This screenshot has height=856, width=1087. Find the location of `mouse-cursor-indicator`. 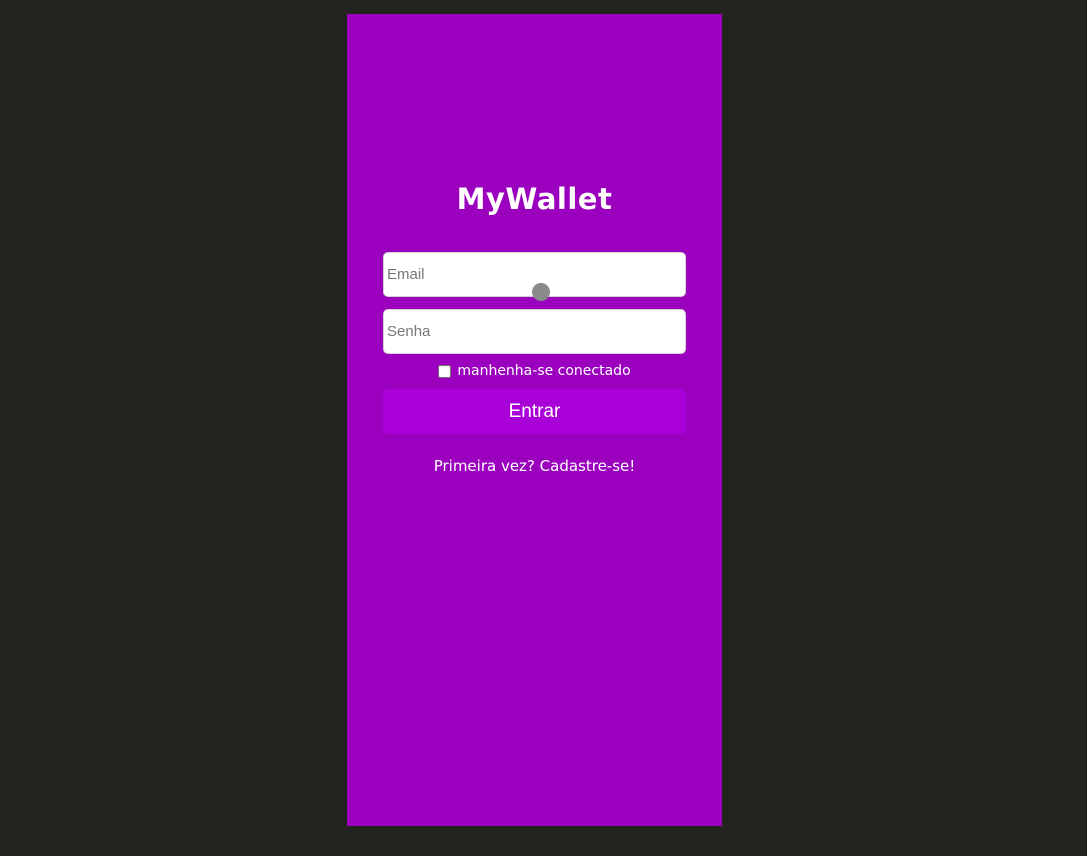

mouse-cursor-indicator is located at coordinates (541, 292).